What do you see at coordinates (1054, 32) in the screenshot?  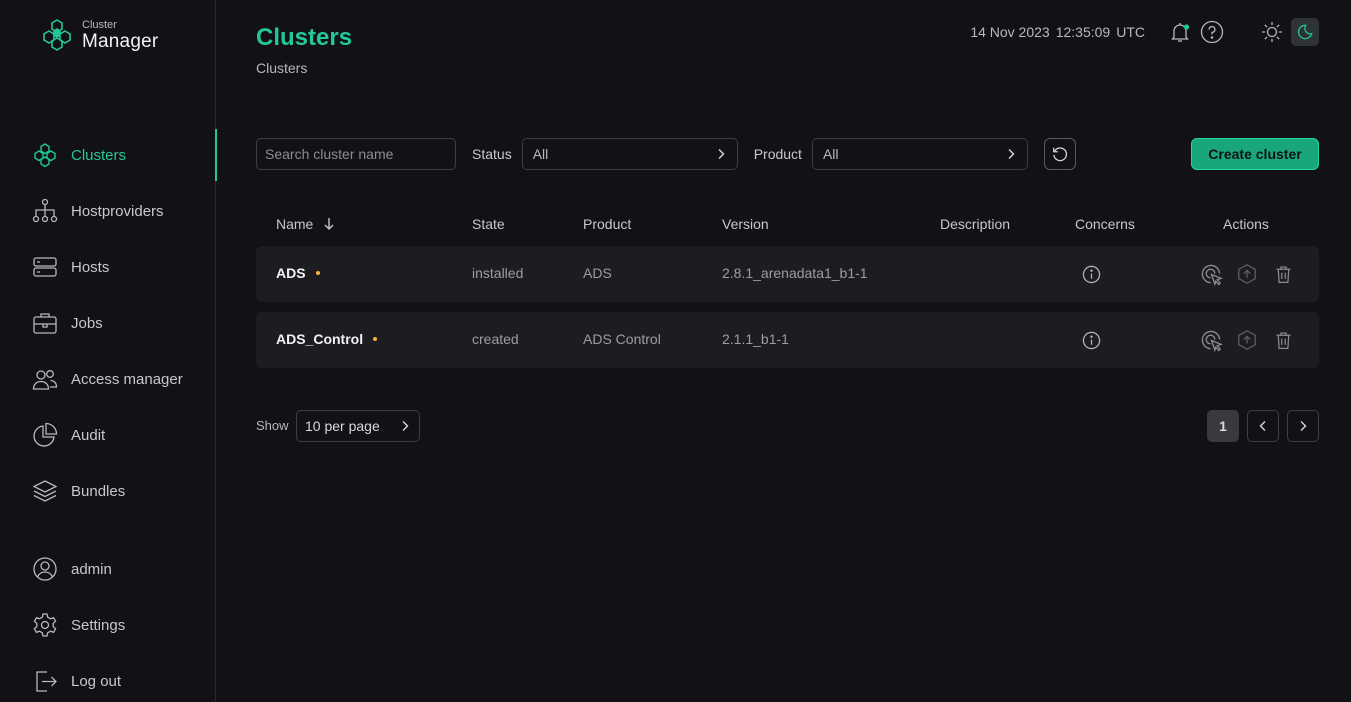 I see `server-datetime: 14 Nov 2023 12:35:09 UTC` at bounding box center [1054, 32].